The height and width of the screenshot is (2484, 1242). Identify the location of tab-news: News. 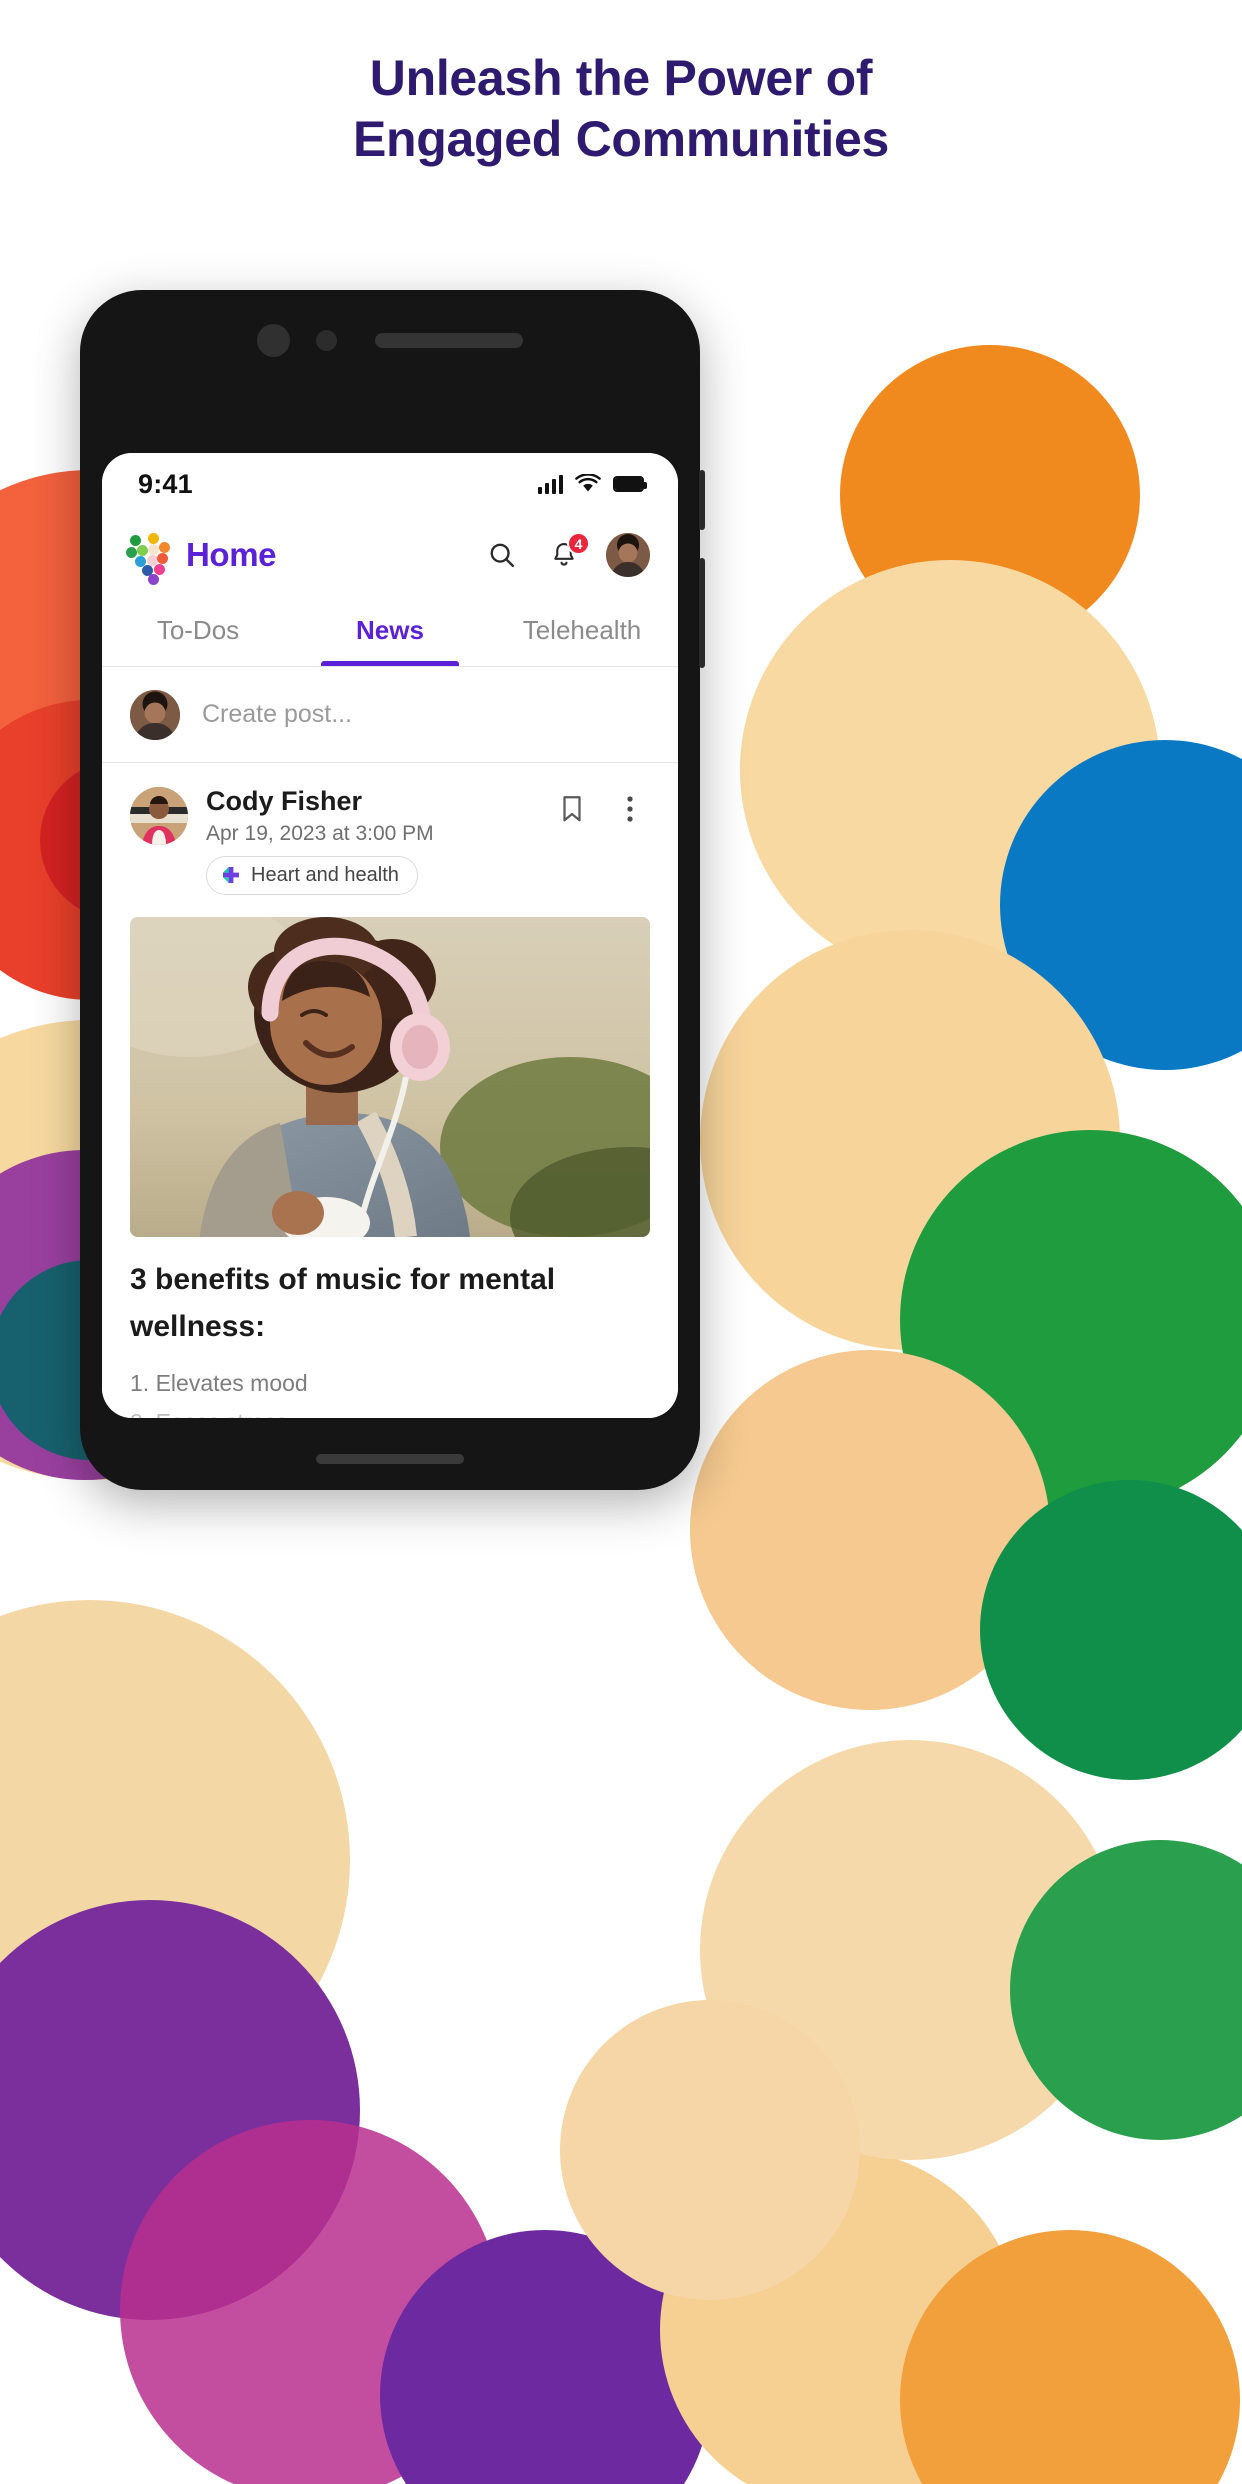
(390, 630).